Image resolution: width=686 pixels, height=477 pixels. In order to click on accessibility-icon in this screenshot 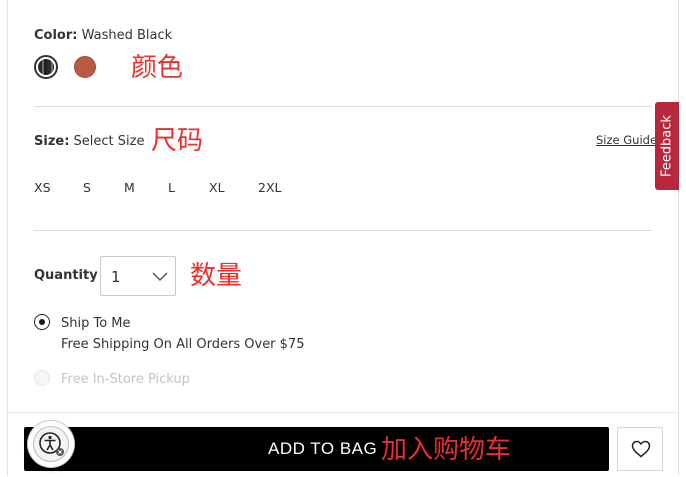, I will do `click(51, 444)`.